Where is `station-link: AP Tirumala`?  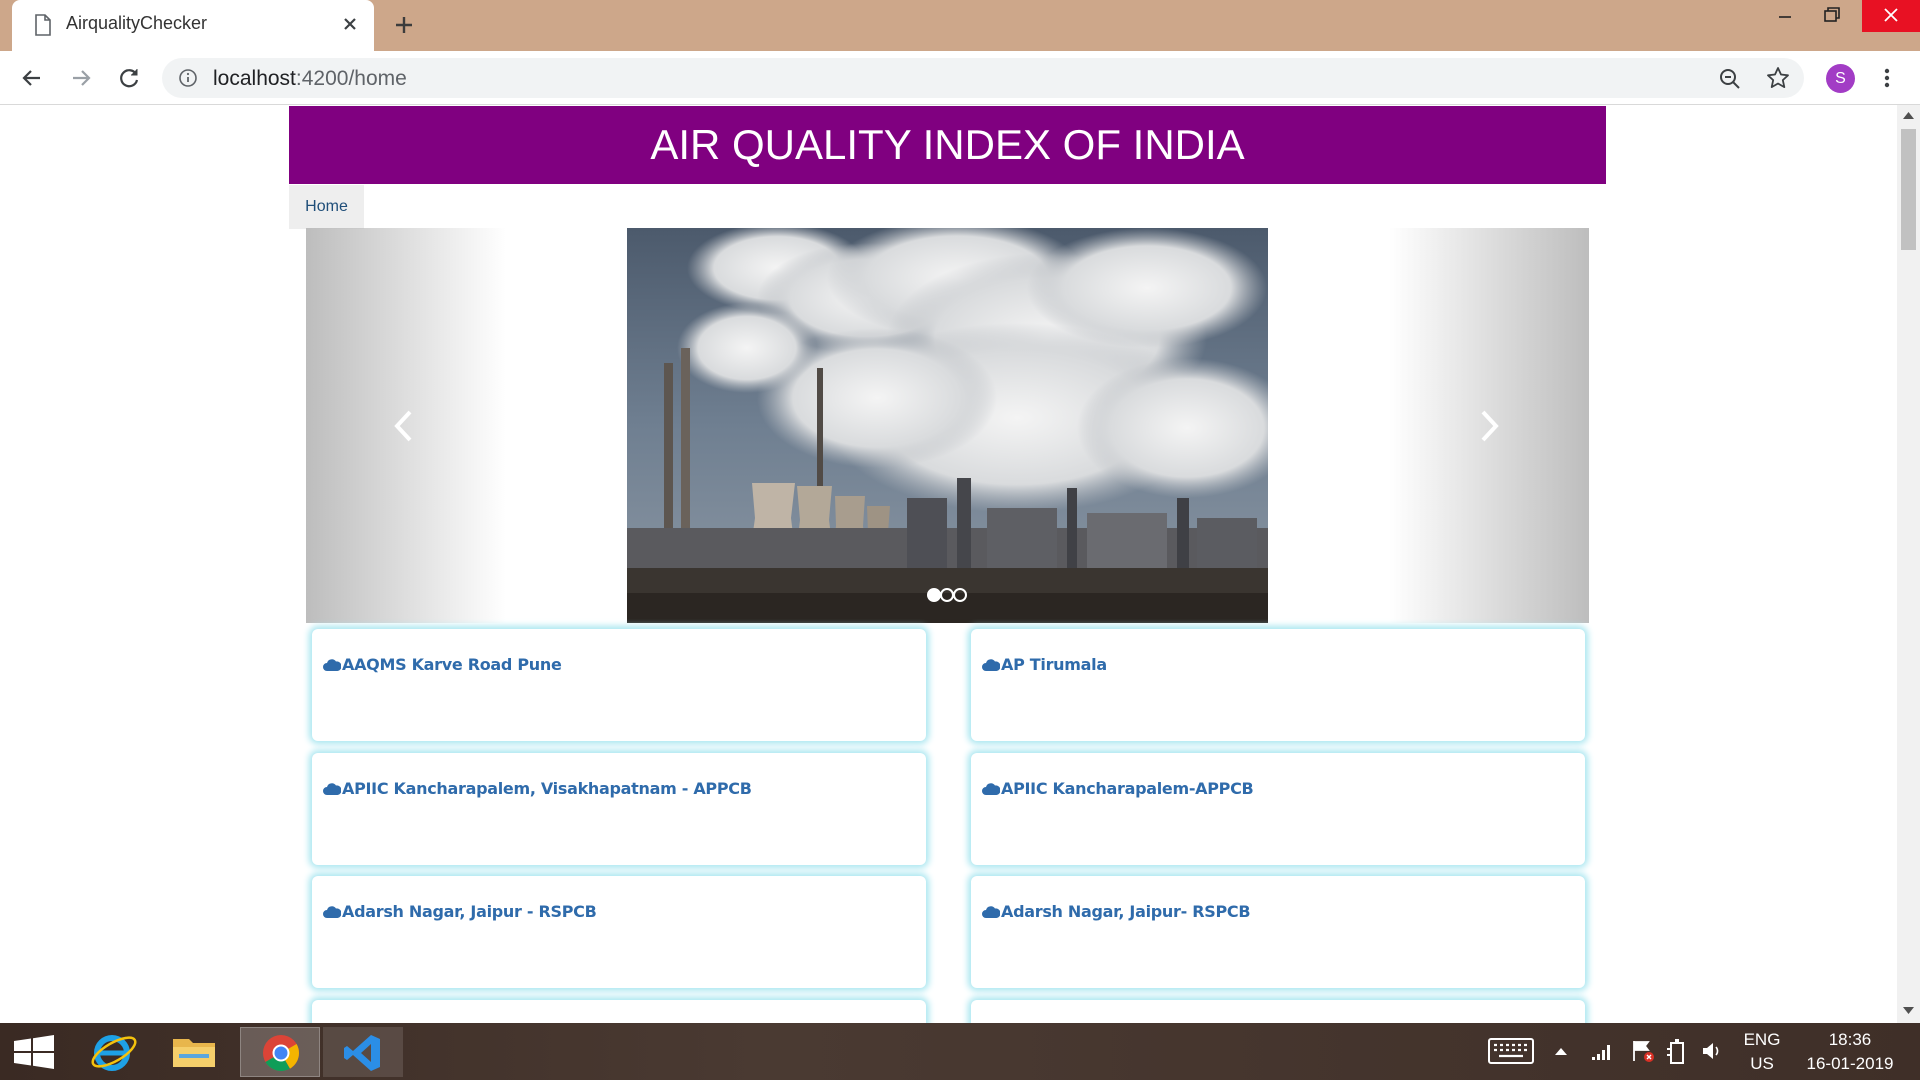 station-link: AP Tirumala is located at coordinates (1044, 664).